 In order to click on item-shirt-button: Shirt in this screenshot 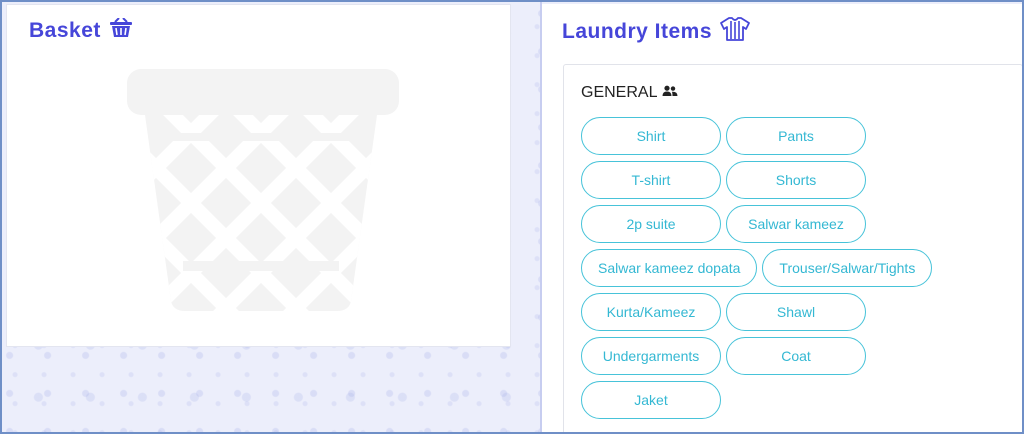, I will do `click(651, 136)`.